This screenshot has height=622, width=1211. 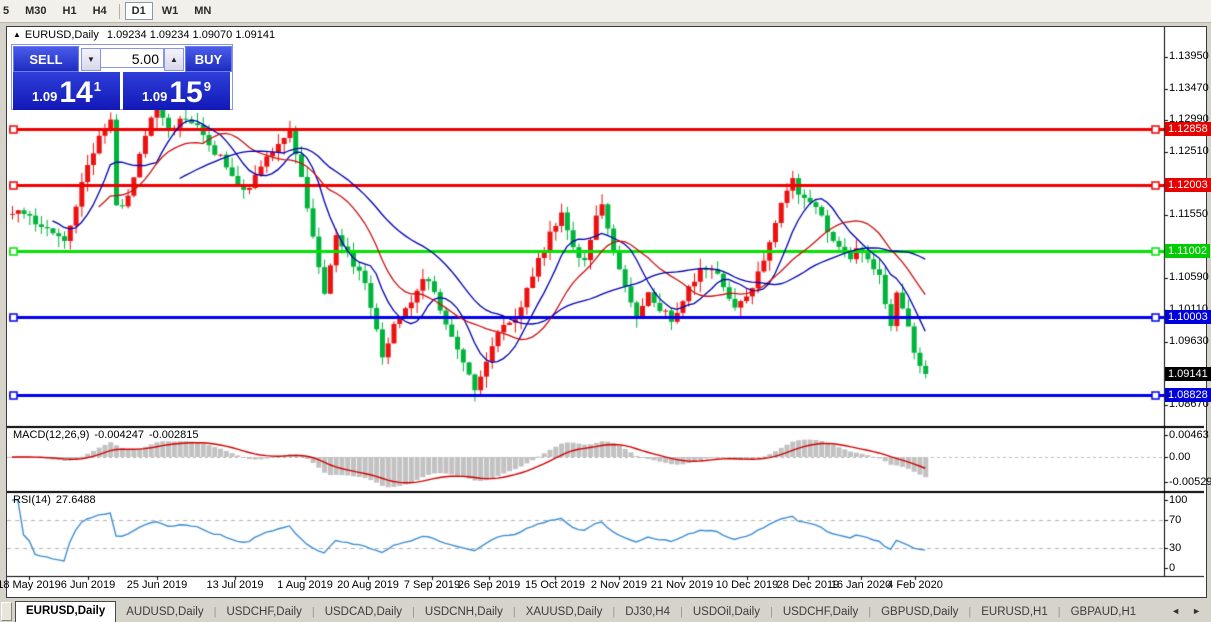 I want to click on tab-usdoil-daily: USDOil,Daily, so click(x=726, y=612).